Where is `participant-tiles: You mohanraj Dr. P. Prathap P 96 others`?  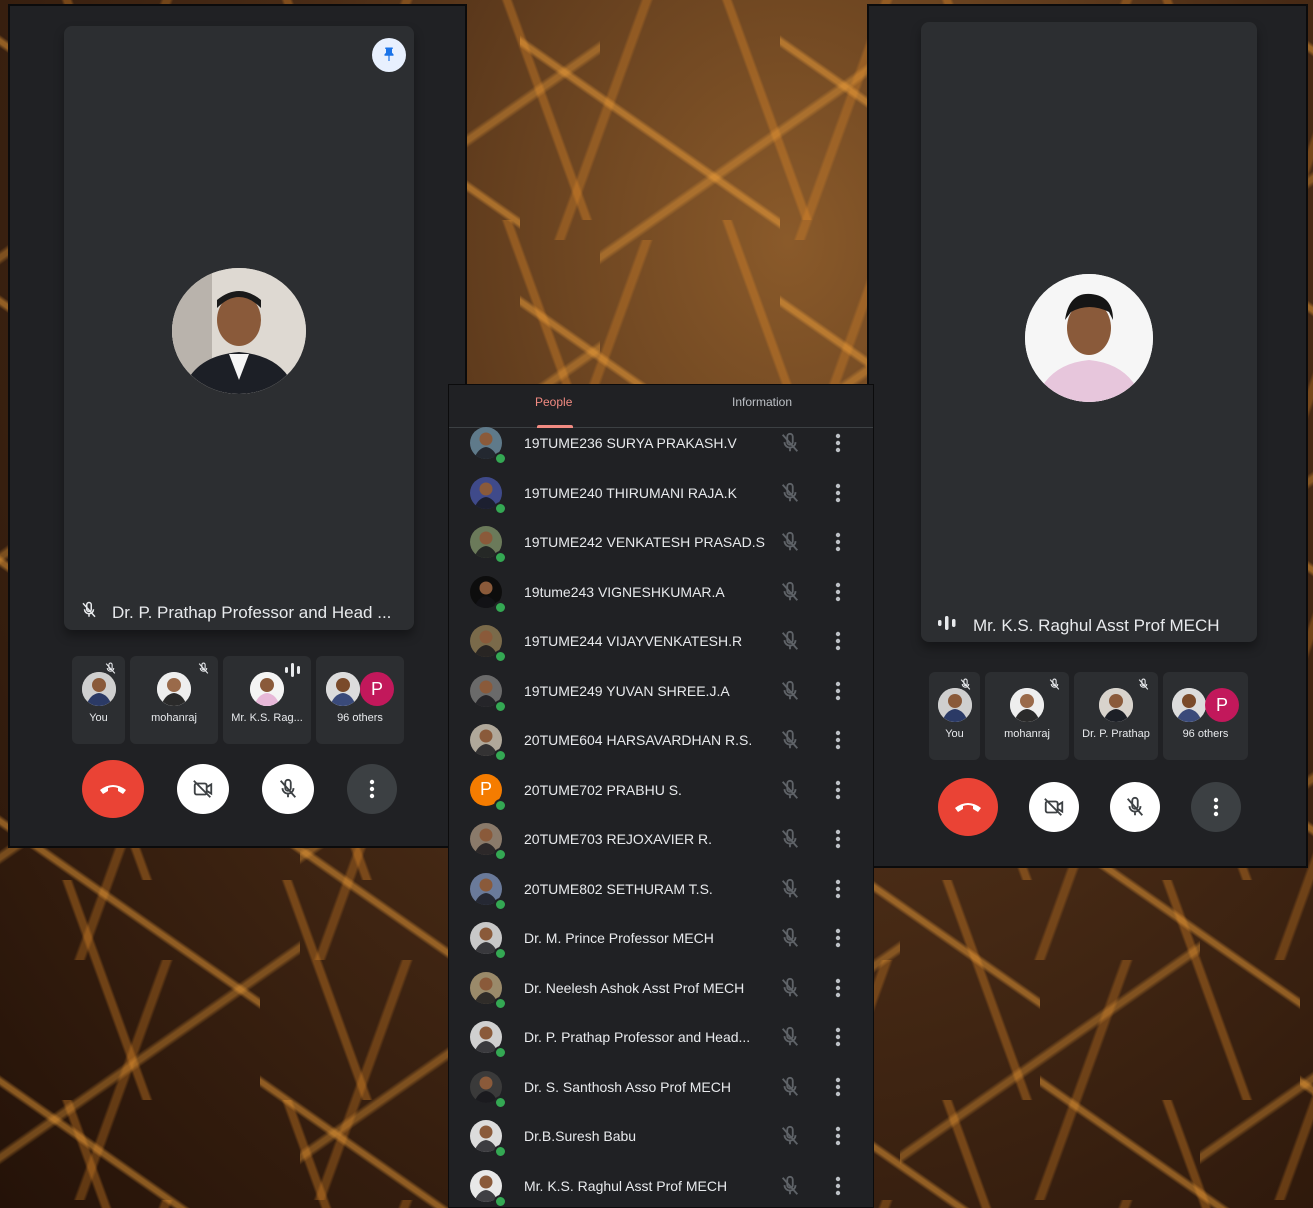 participant-tiles: You mohanraj Dr. P. Prathap P 96 others is located at coordinates (1088, 716).